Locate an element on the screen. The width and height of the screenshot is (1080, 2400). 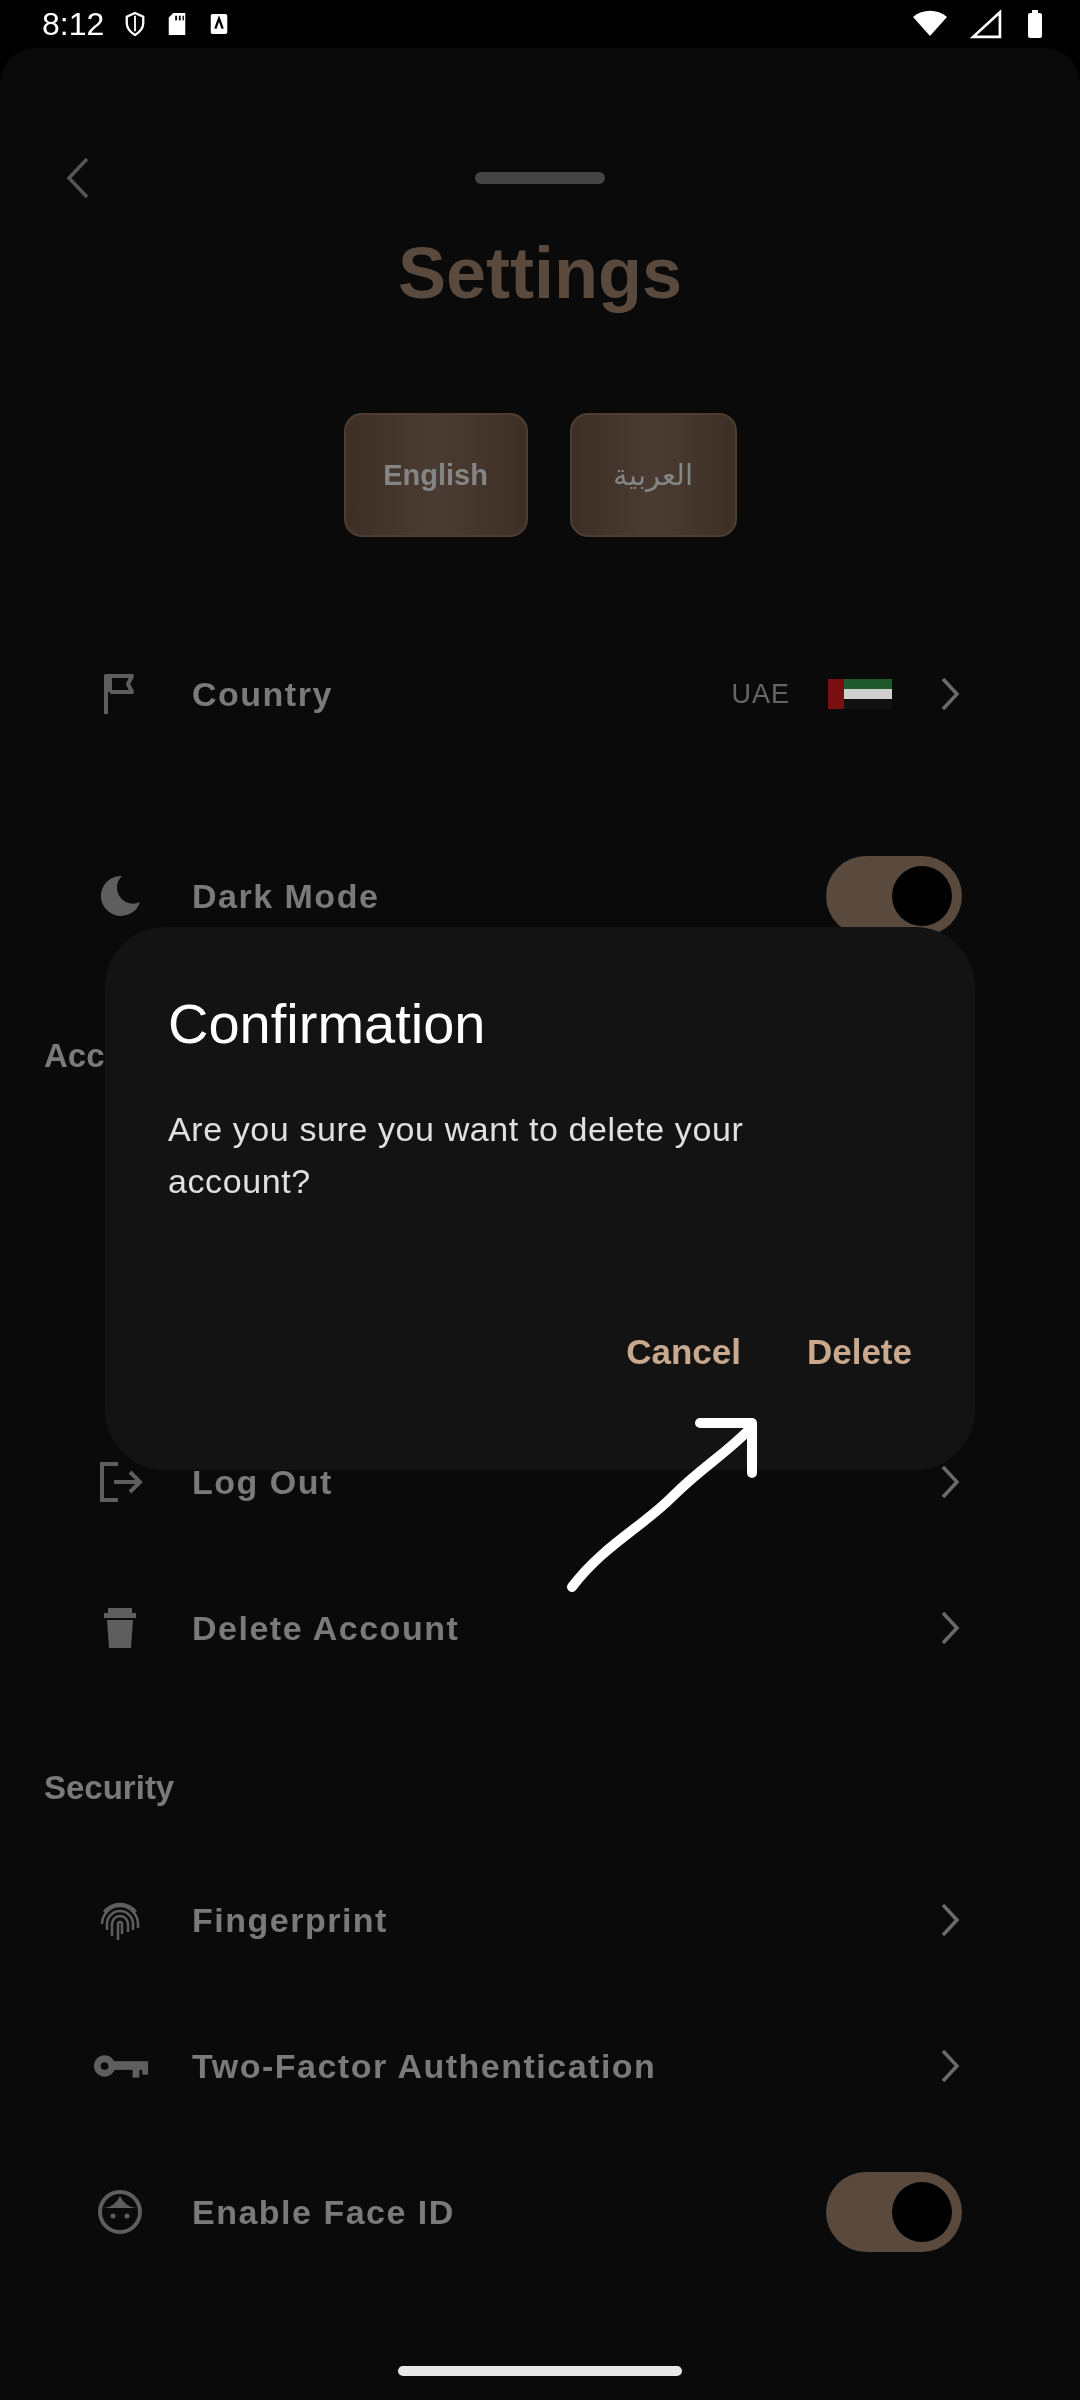
section-heading: Acc is located at coordinates (74, 1056).